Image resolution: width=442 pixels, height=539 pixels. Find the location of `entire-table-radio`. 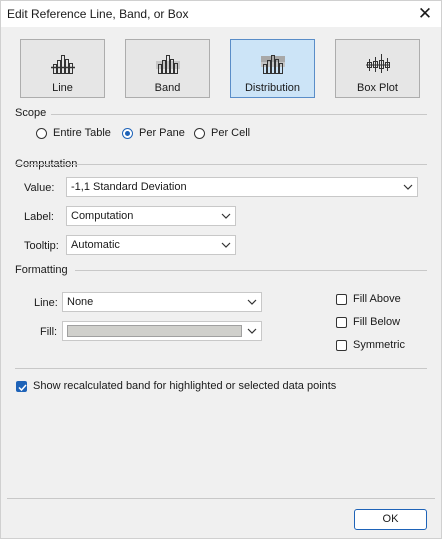

entire-table-radio is located at coordinates (41, 133).